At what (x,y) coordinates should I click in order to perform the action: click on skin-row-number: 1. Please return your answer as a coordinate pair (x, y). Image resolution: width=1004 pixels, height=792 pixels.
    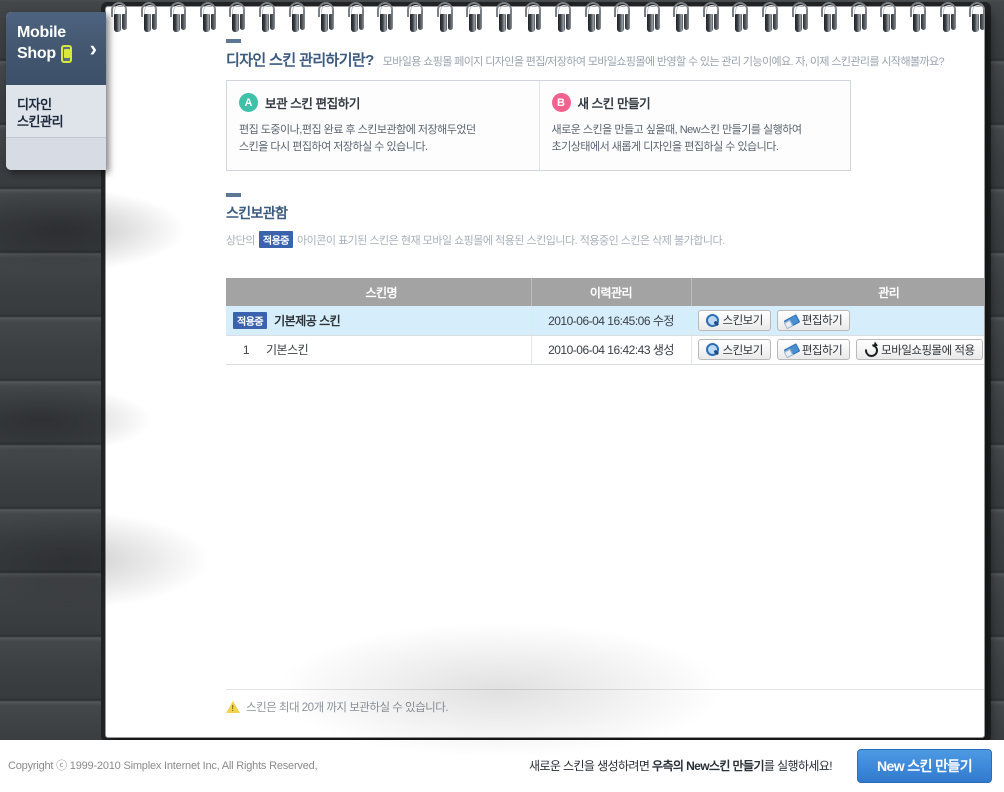
    Looking at the image, I should click on (246, 349).